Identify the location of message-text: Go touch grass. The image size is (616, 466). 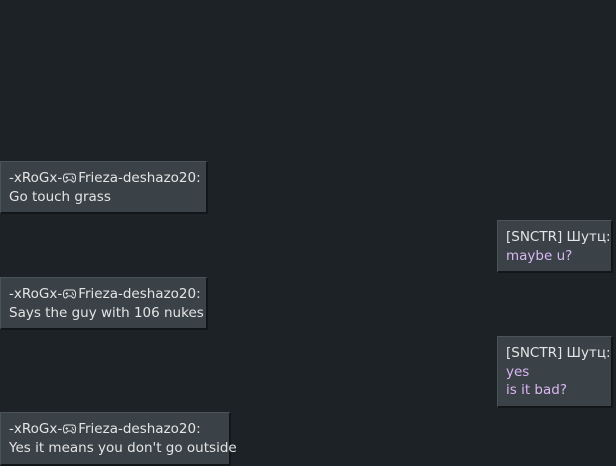
(60, 196).